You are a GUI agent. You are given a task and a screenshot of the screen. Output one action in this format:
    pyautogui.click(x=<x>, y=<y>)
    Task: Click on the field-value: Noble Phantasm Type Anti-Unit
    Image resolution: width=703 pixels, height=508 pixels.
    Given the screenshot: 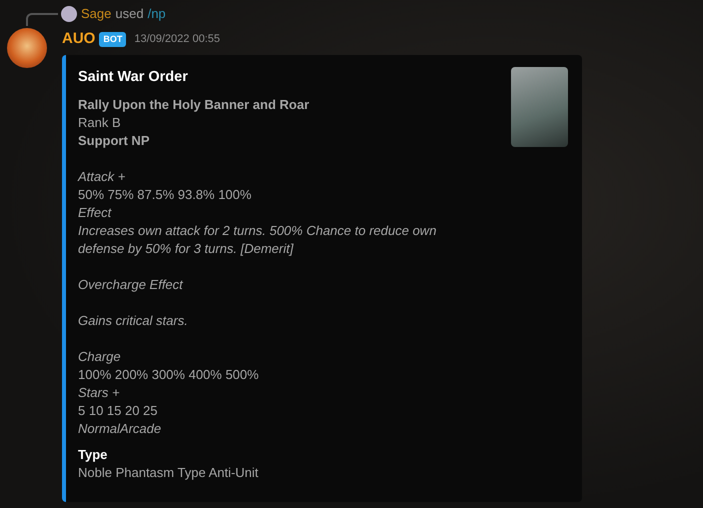 What is the action you would take?
    pyautogui.click(x=169, y=473)
    